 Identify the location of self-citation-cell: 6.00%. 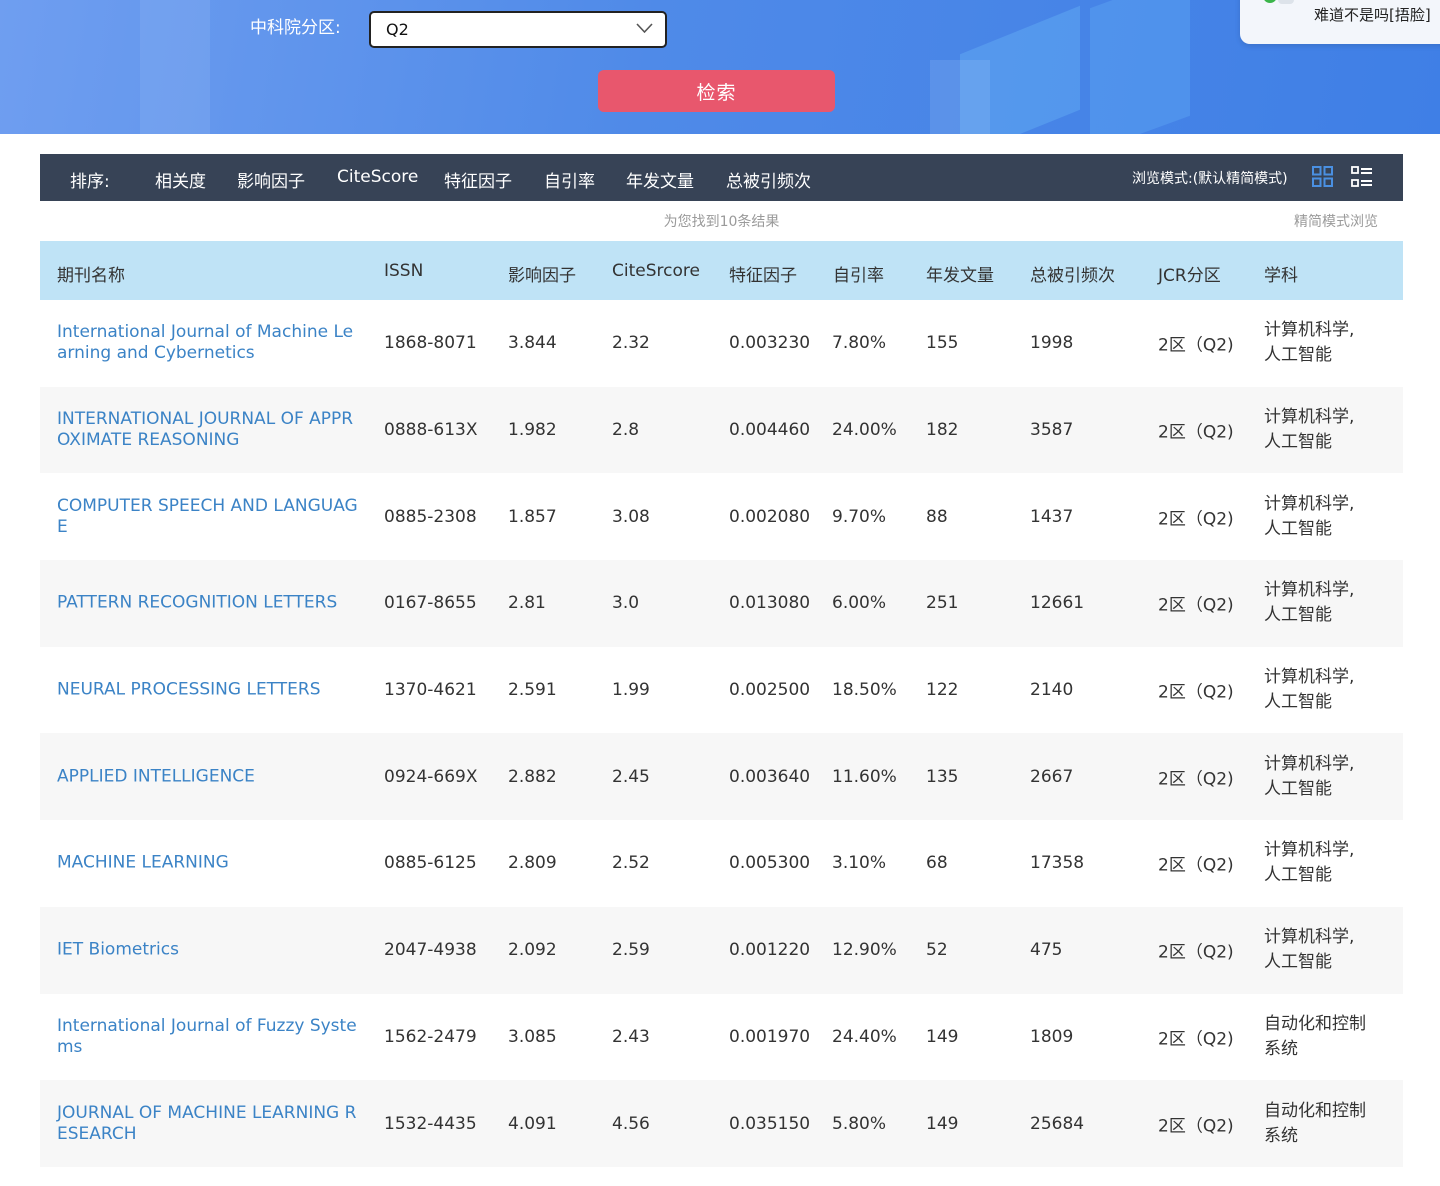
(859, 603).